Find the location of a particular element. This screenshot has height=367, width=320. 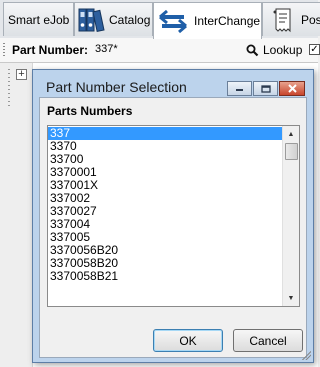

minimize-icon is located at coordinates (239, 89).